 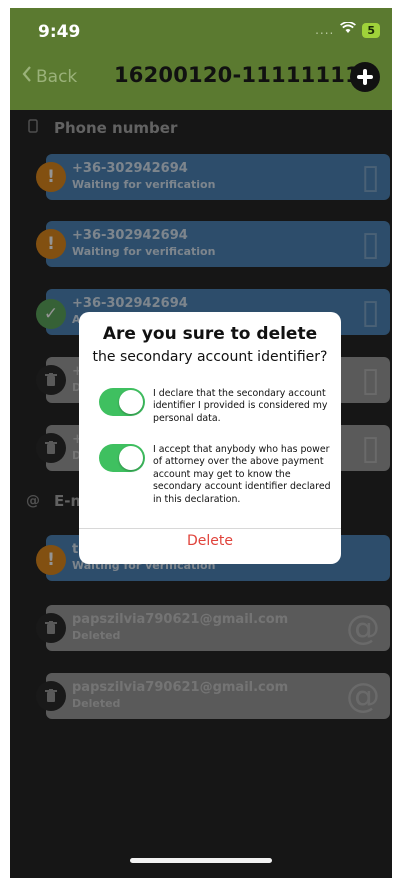 What do you see at coordinates (365, 77) in the screenshot?
I see `add-button` at bounding box center [365, 77].